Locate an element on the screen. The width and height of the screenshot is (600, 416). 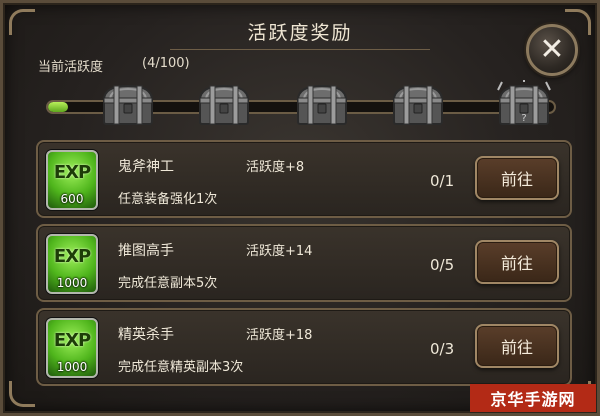
title-bar: 活跃度奖励 is located at coordinates (300, 32).